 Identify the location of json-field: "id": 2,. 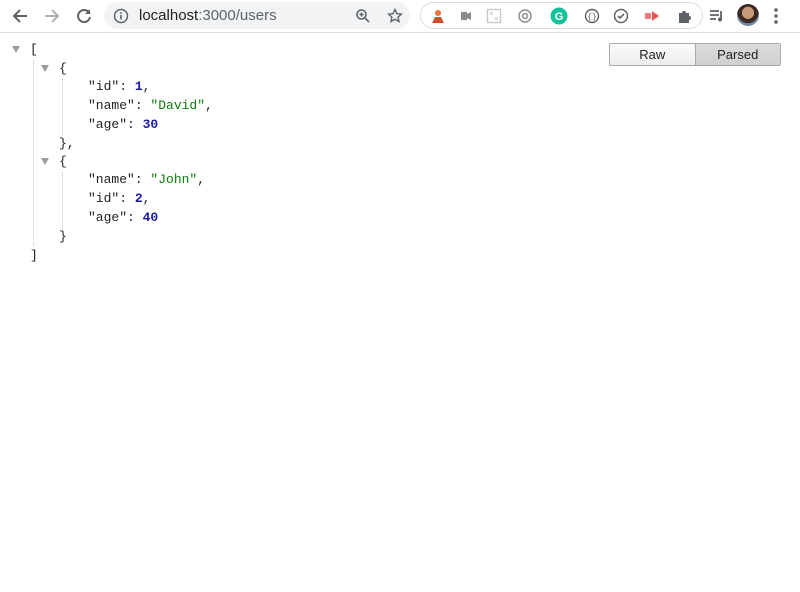
(119, 198).